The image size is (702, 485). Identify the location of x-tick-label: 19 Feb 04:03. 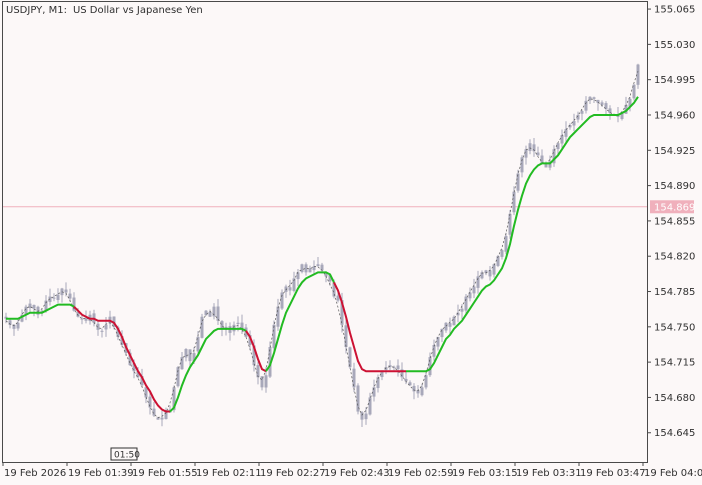
(673, 473).